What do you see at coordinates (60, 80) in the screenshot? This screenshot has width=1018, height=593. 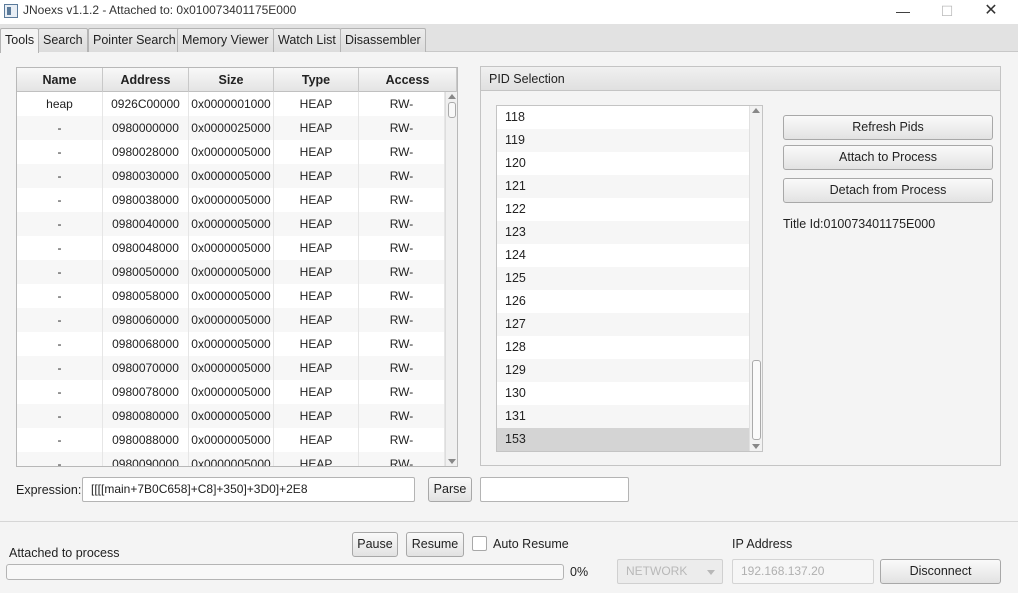 I see `column-header-name: Name` at bounding box center [60, 80].